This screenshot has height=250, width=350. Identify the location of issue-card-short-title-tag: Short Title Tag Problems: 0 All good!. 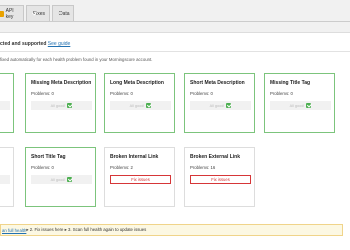
(60, 177).